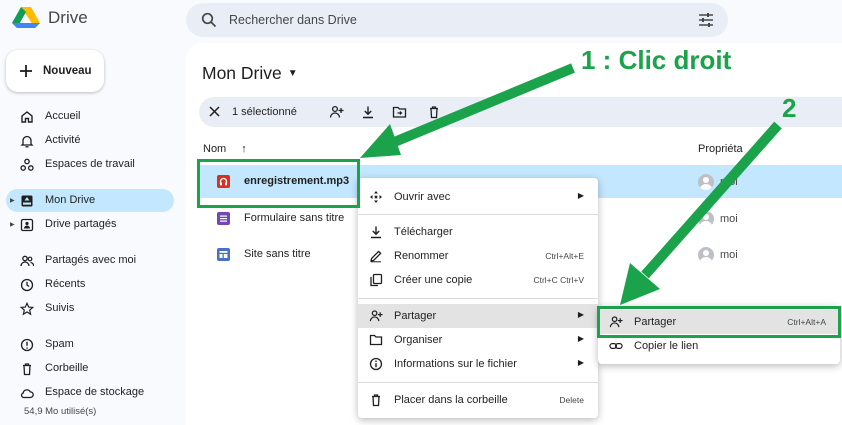  What do you see at coordinates (656, 60) in the screenshot?
I see `annotation-step1: 1 : Clic droit` at bounding box center [656, 60].